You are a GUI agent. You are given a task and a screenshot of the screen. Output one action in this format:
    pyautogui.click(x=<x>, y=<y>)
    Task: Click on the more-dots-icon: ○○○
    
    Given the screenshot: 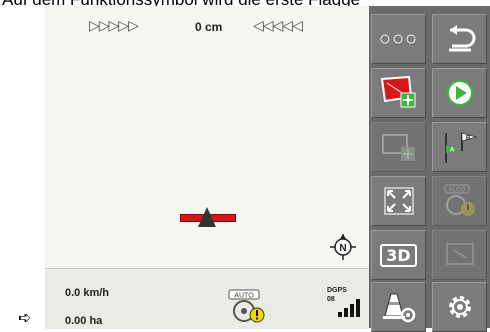 What is the action you would take?
    pyautogui.click(x=398, y=38)
    